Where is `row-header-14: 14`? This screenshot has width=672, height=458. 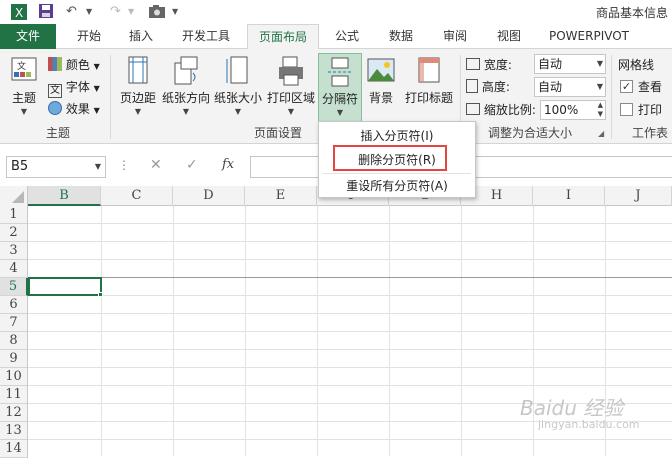 row-header-14: 14 is located at coordinates (14, 449).